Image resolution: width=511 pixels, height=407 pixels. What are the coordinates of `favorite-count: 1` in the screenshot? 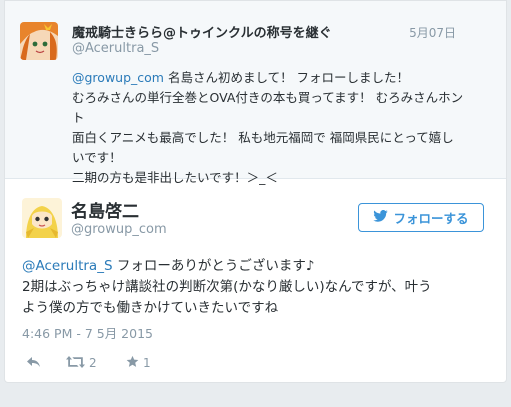 It's located at (147, 363).